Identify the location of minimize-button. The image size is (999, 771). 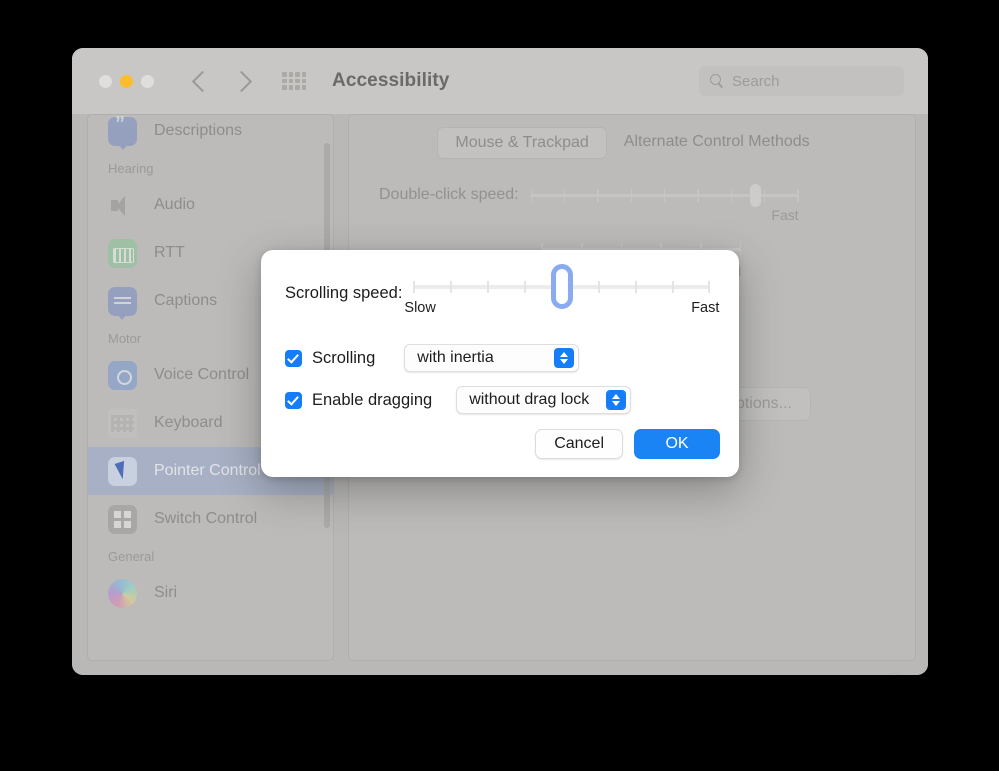
(126, 81).